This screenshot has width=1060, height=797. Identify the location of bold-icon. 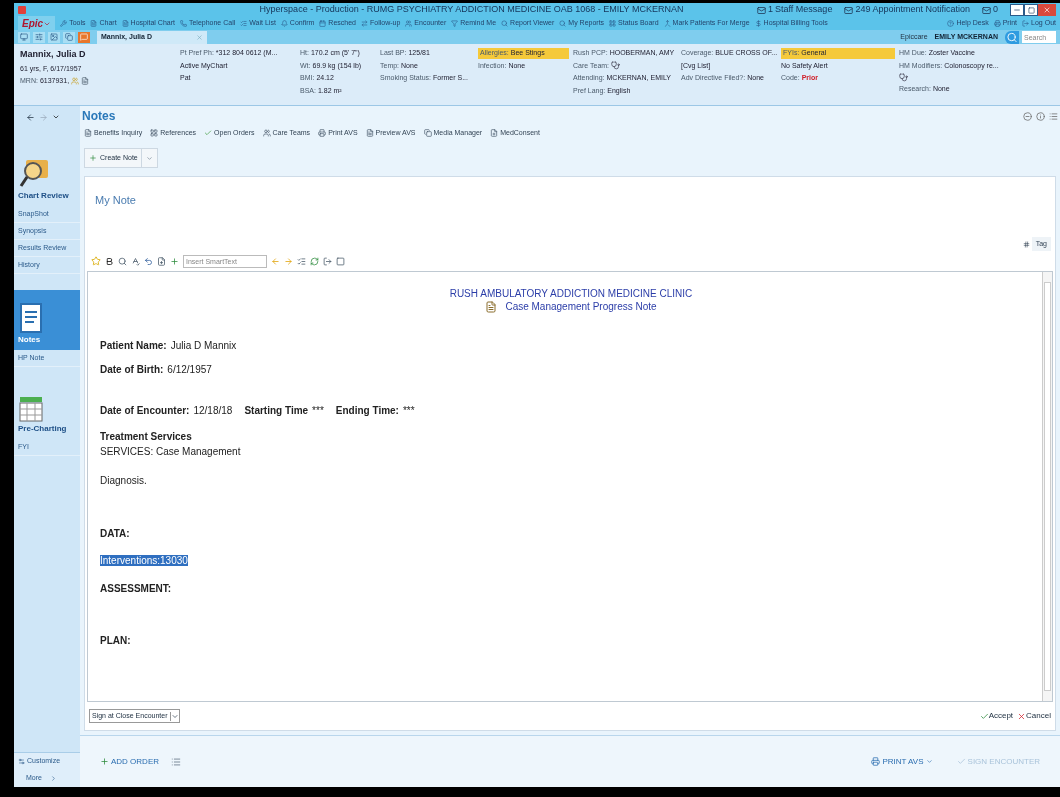
(109, 261).